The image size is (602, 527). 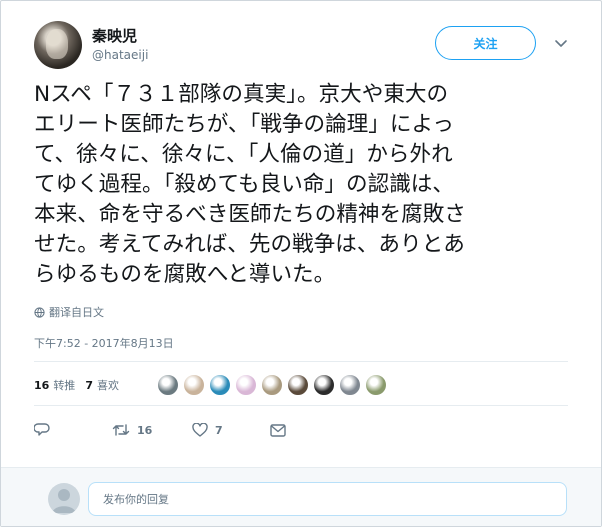 I want to click on current-user-avatar, so click(x=64, y=499).